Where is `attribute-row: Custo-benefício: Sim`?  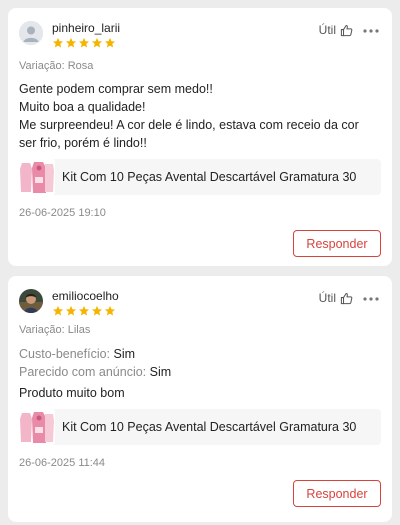
attribute-row: Custo-benefício: Sim is located at coordinates (77, 354).